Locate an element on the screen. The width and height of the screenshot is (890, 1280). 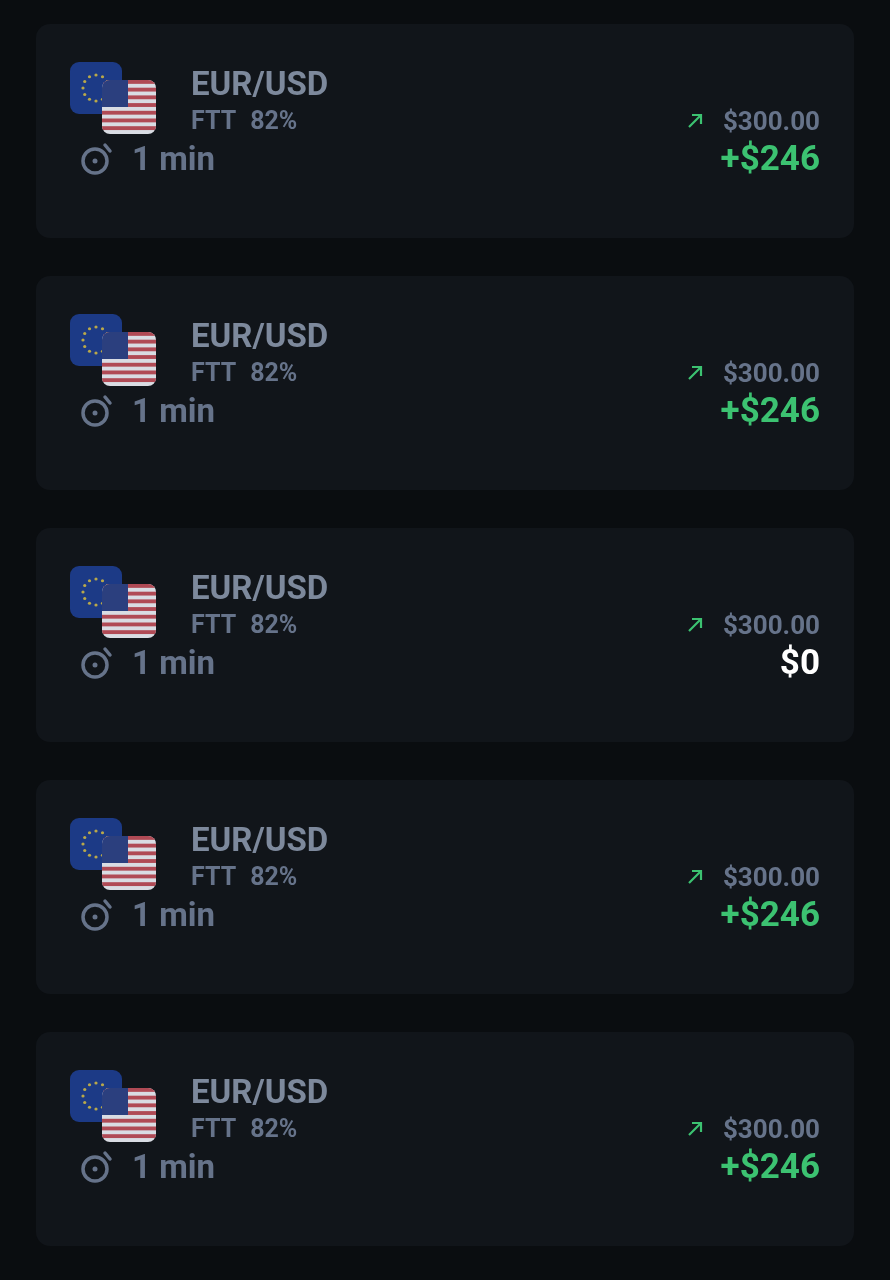
trade-result: $0 is located at coordinates (799, 663).